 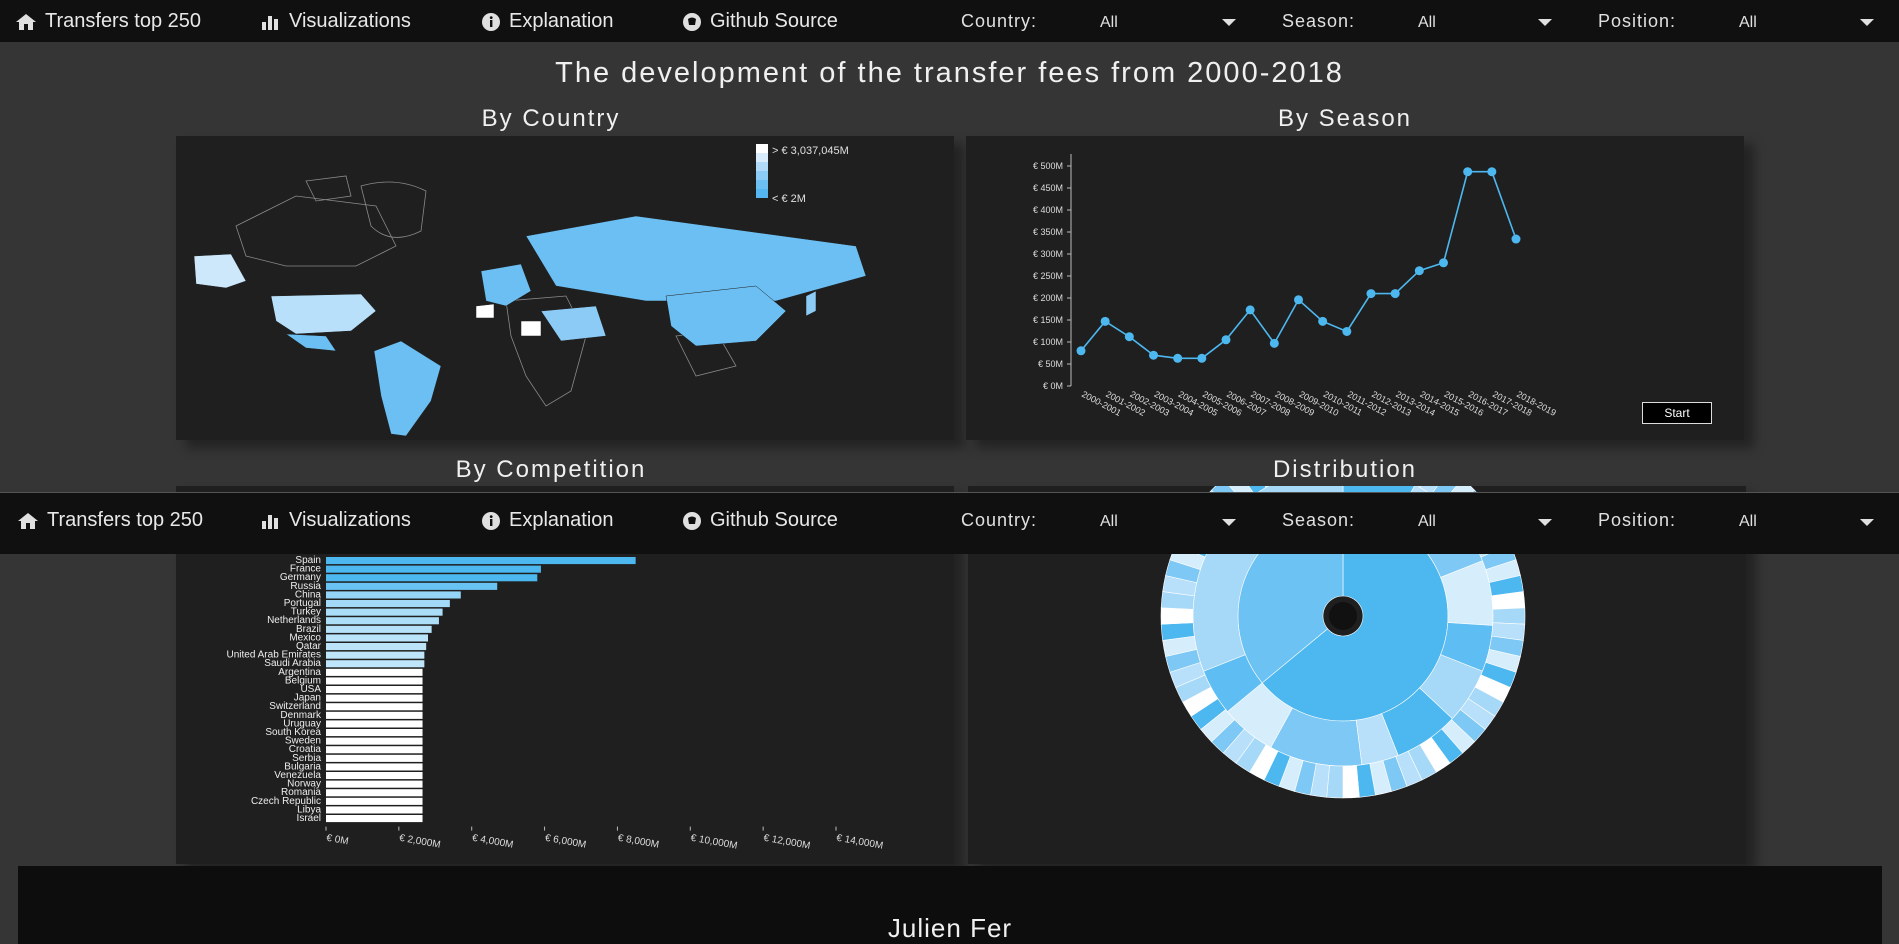 What do you see at coordinates (551, 118) in the screenshot?
I see `section-title-country: By Country` at bounding box center [551, 118].